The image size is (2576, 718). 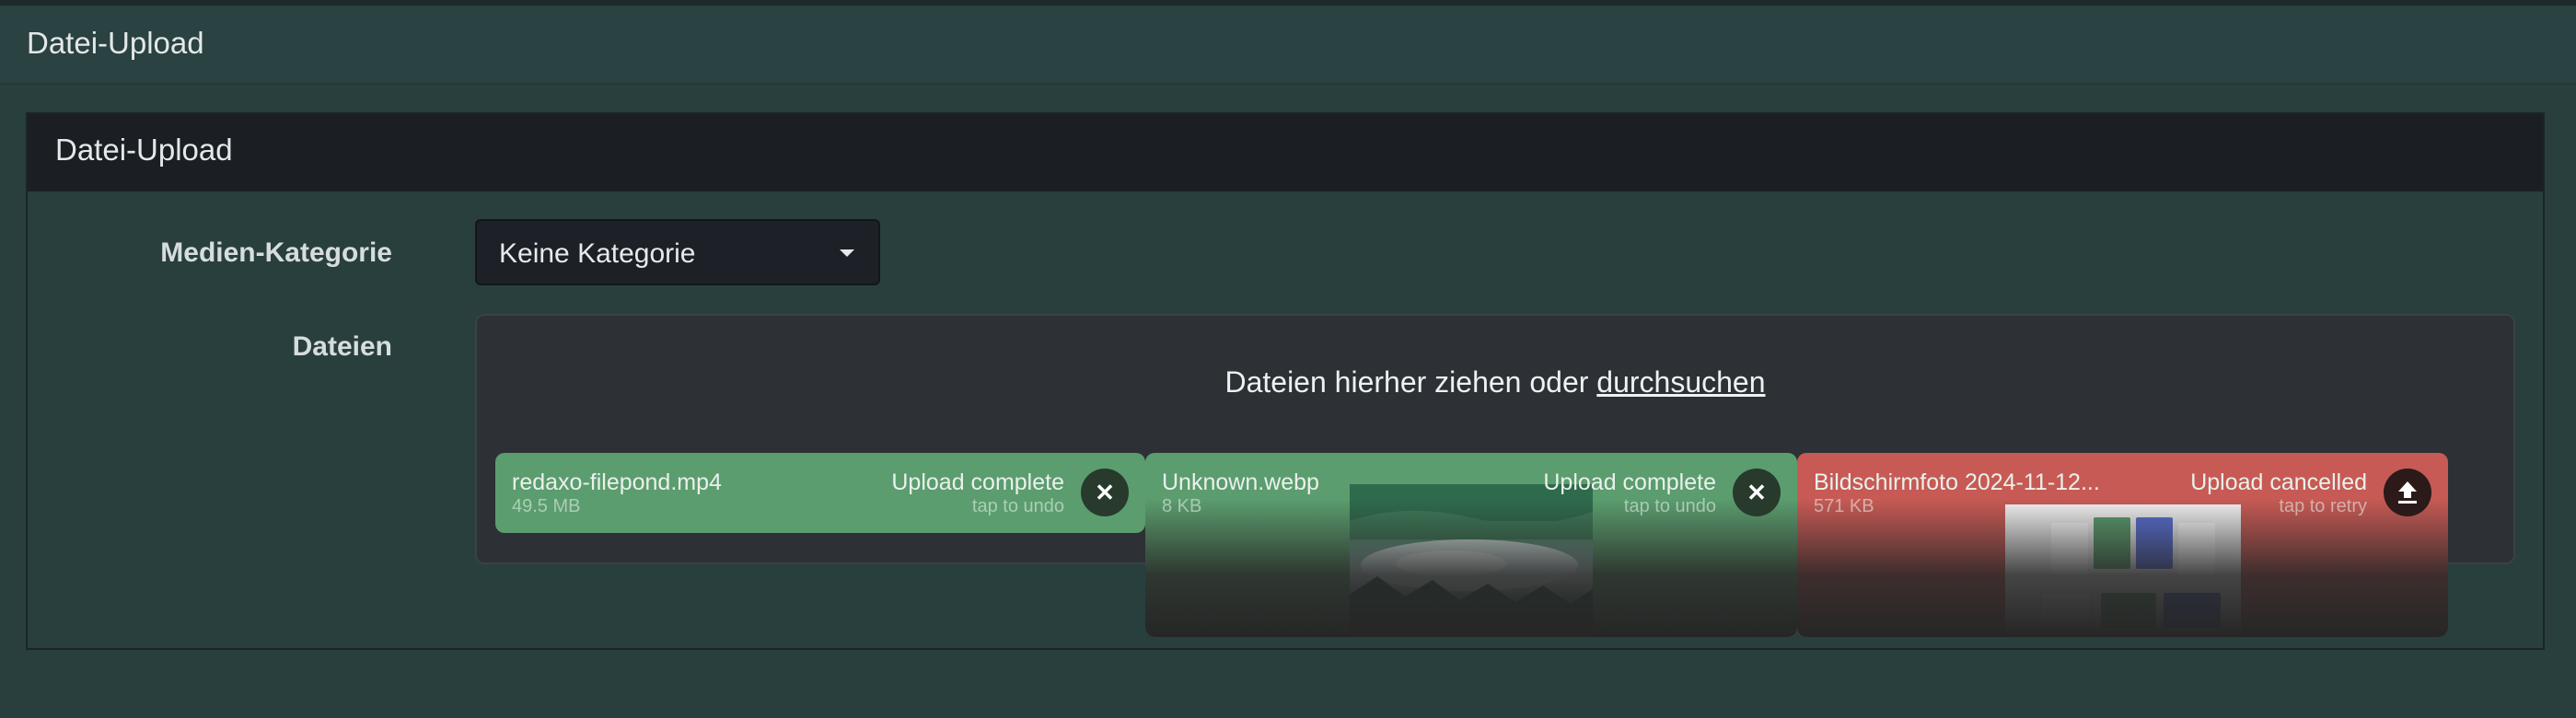 What do you see at coordinates (1406, 382) in the screenshot?
I see `dropzone-instruction: Dateien hierher ziehen oder` at bounding box center [1406, 382].